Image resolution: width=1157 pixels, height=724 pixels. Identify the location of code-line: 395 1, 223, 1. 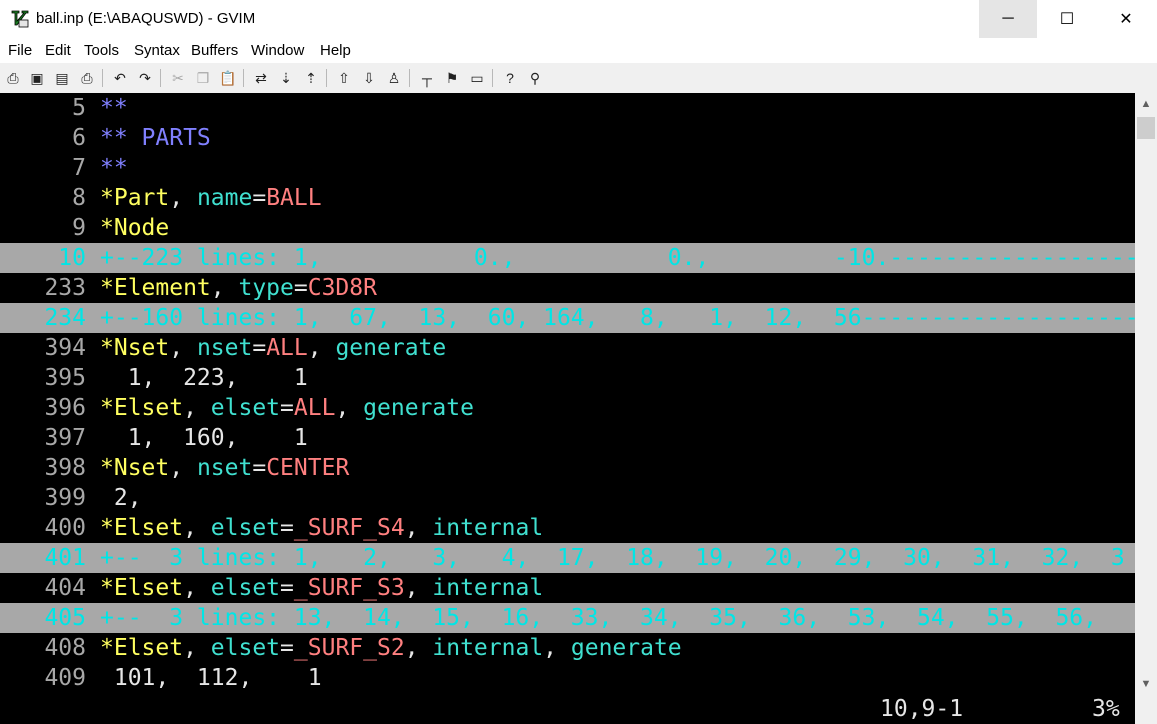
(567, 378).